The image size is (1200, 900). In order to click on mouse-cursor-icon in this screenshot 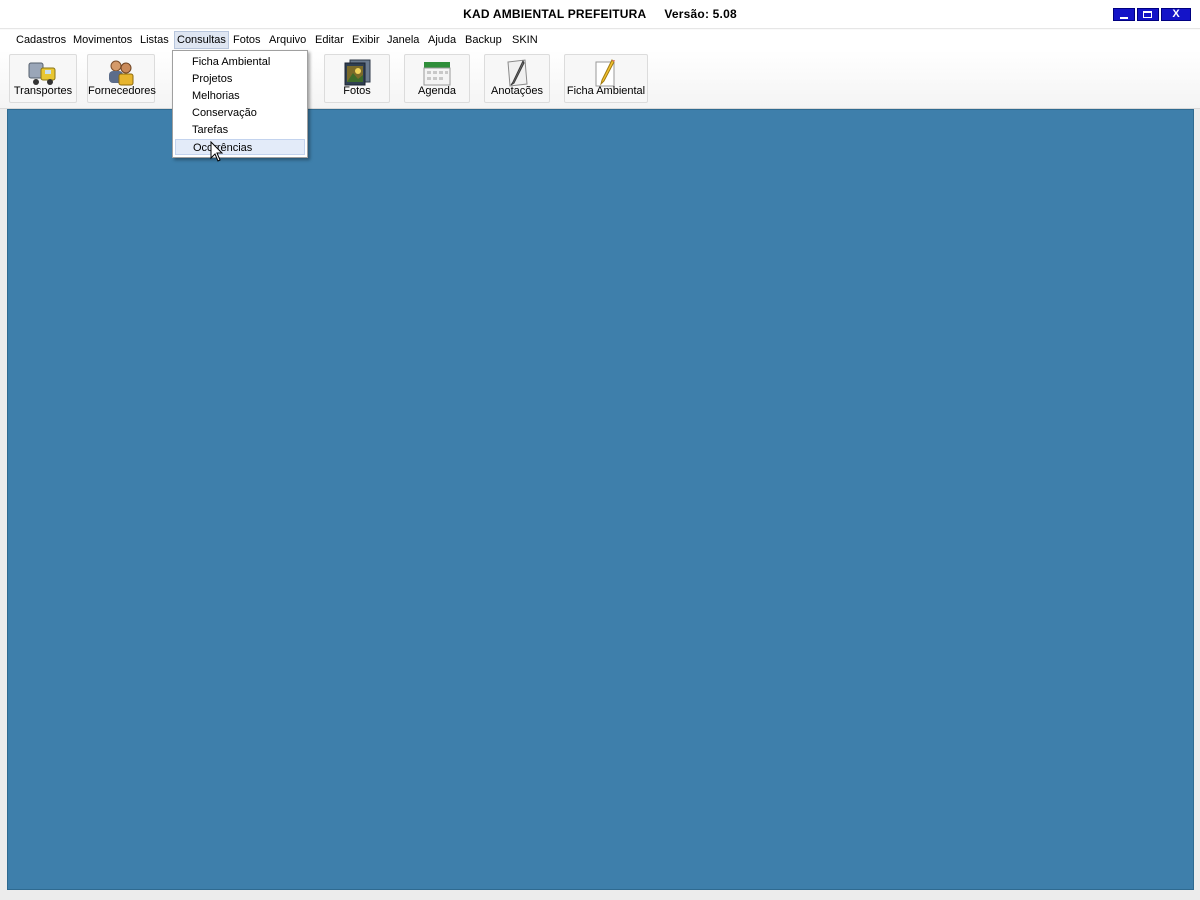, I will do `click(217, 151)`.